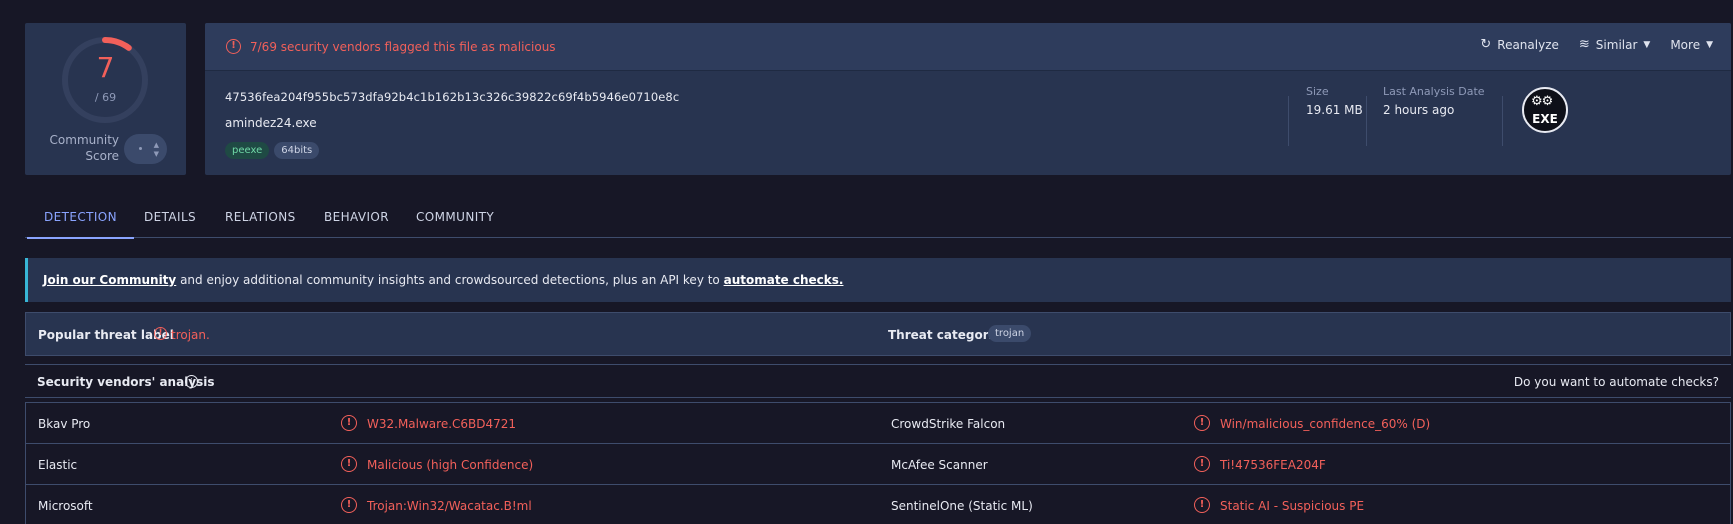 This screenshot has width=1733, height=524. I want to click on automate-checks-link: automate checks., so click(784, 280).